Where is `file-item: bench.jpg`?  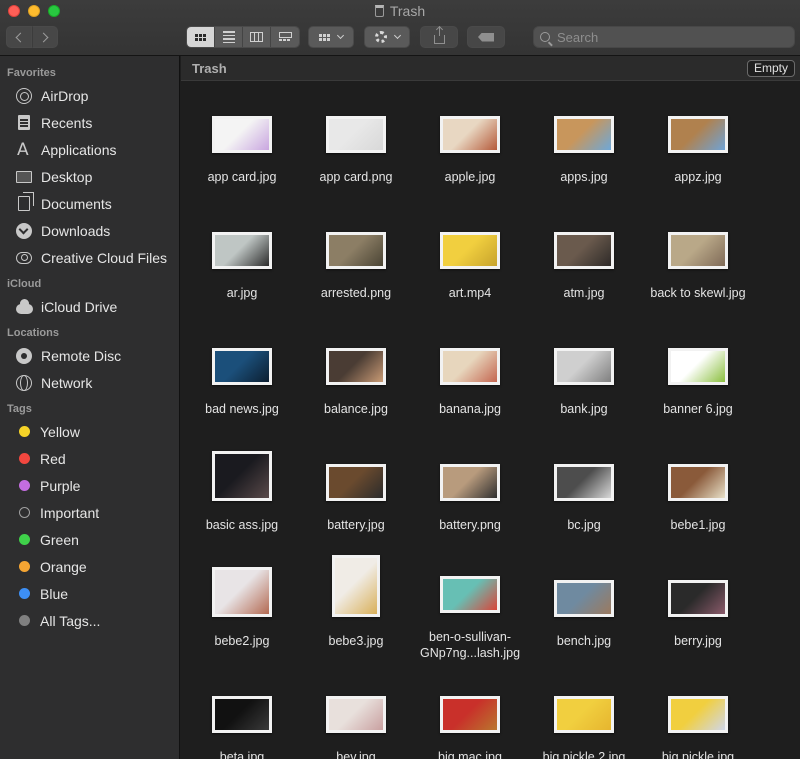 file-item: bench.jpg is located at coordinates (584, 603).